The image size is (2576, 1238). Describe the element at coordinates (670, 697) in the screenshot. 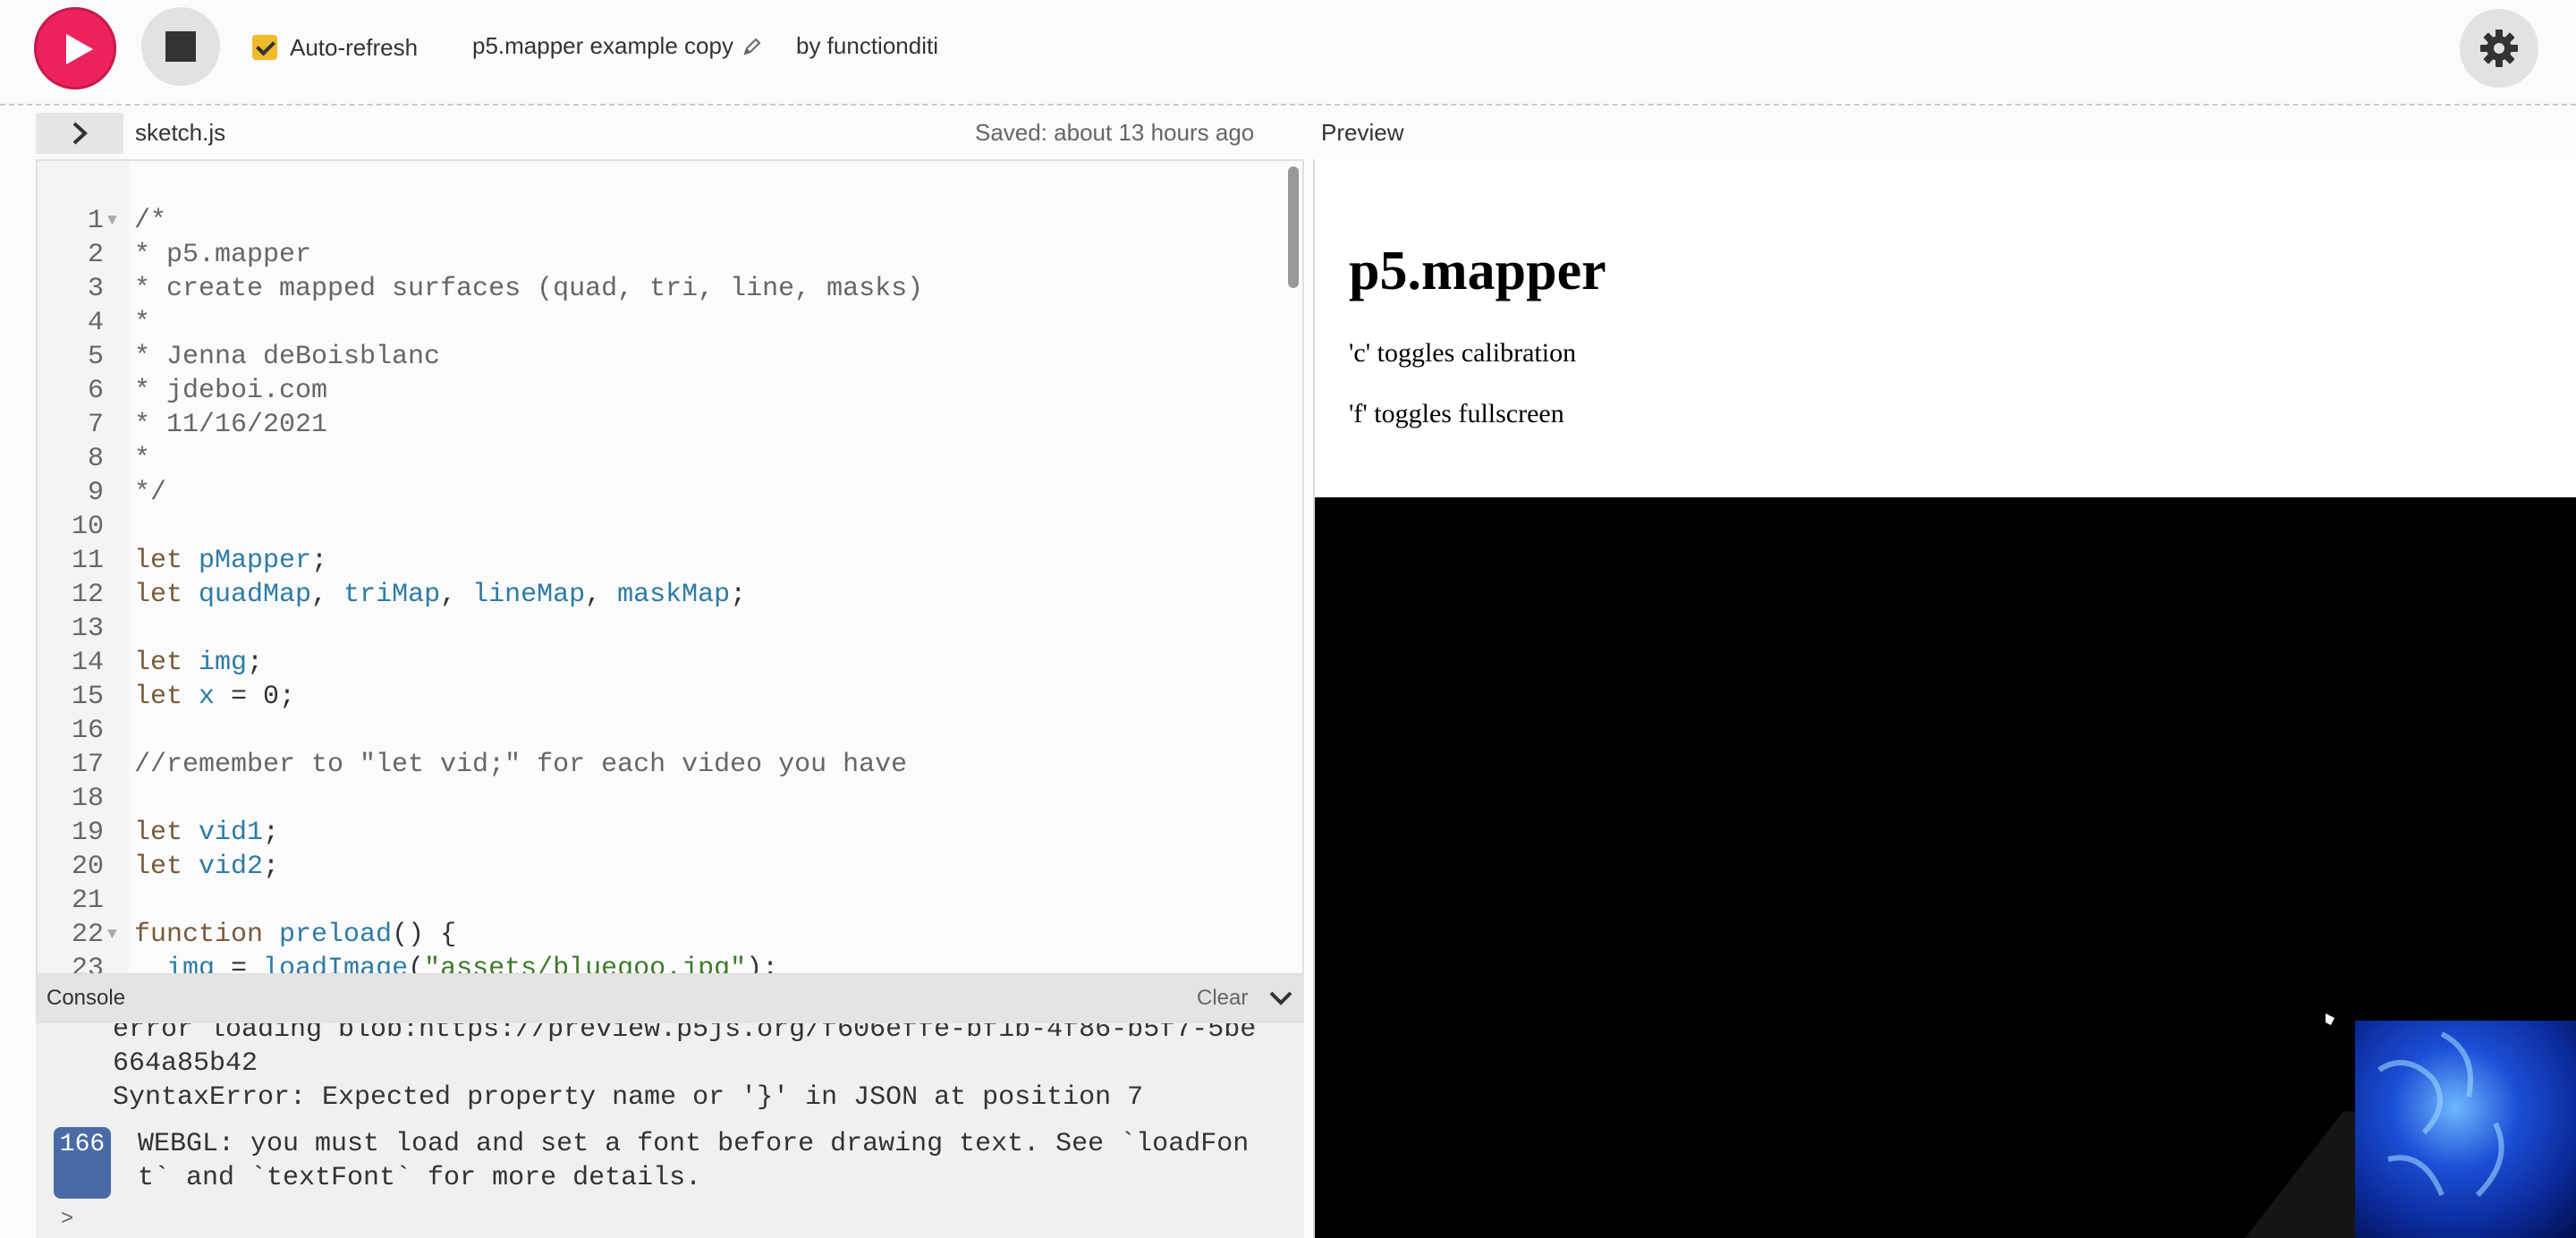

I see `code-line: 15 let x = 0;` at that location.